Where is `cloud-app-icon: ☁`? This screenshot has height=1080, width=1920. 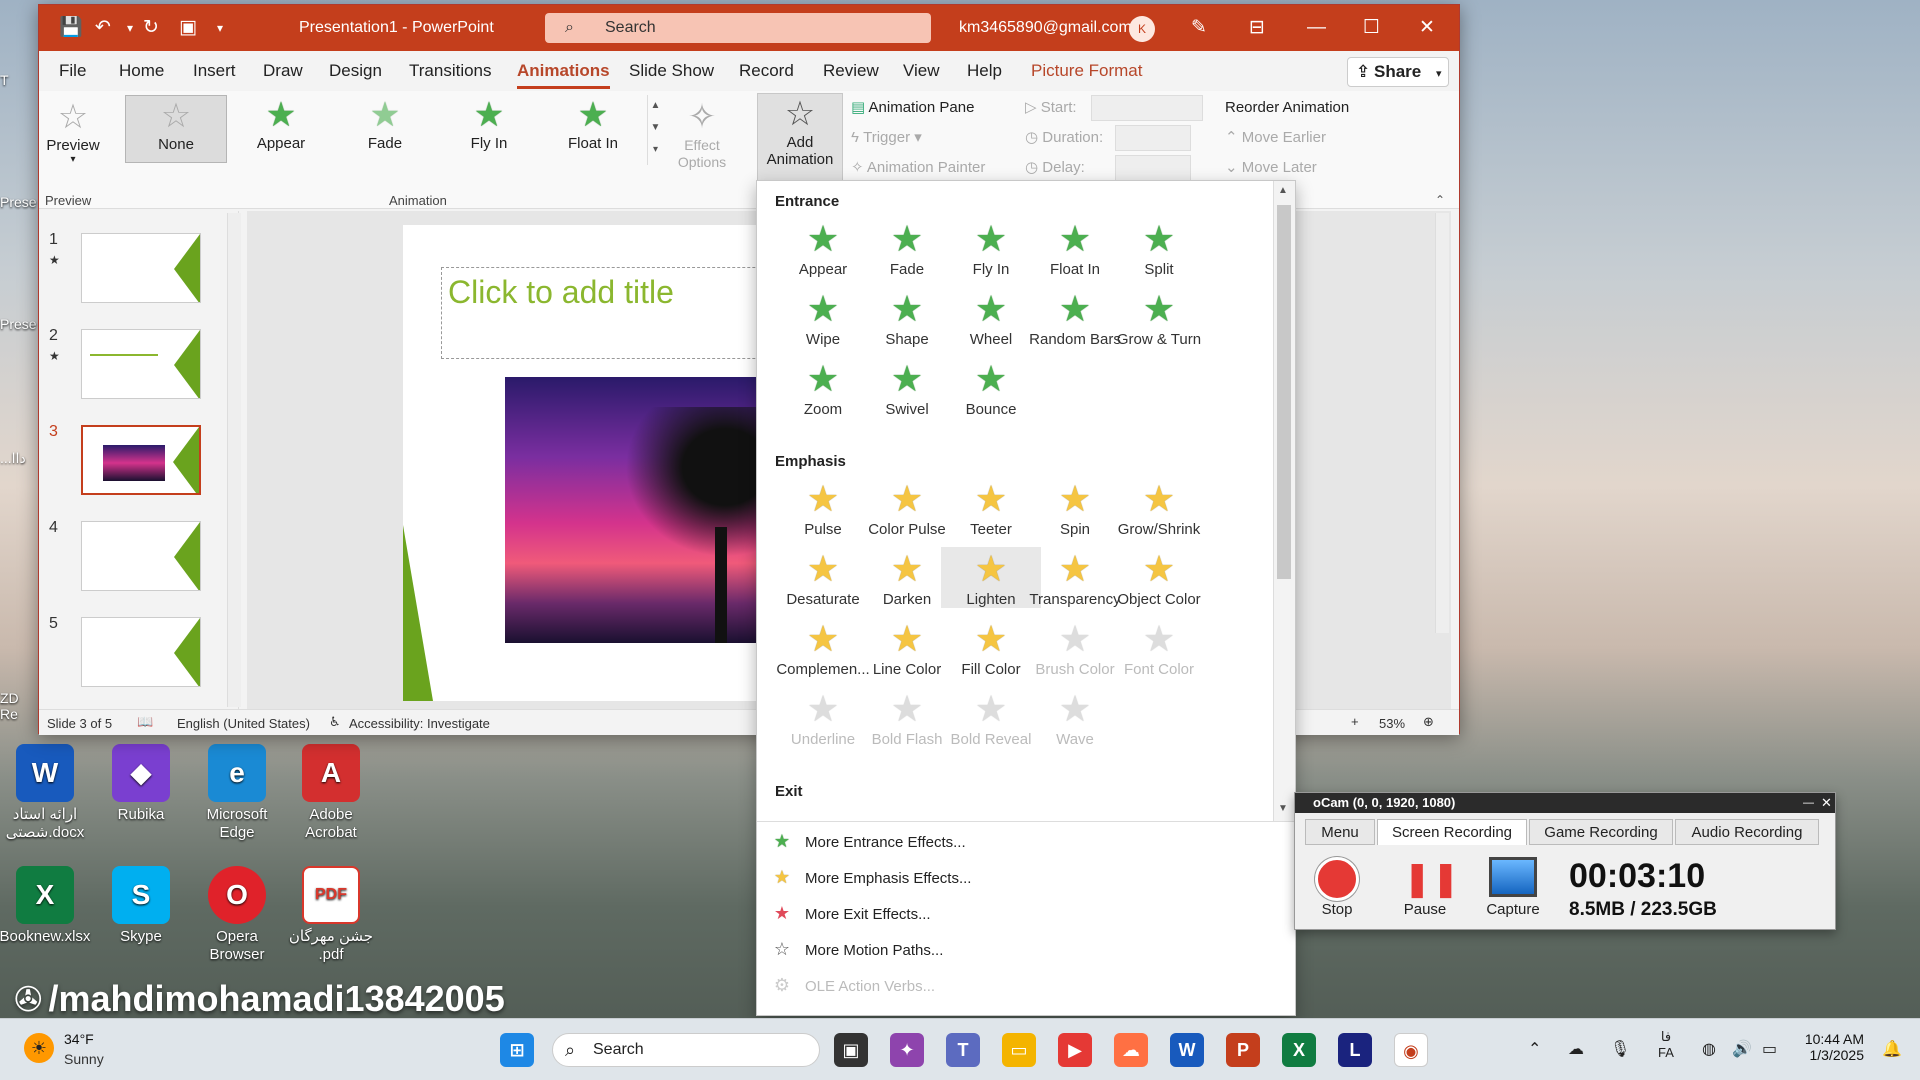 cloud-app-icon: ☁ is located at coordinates (1131, 1050).